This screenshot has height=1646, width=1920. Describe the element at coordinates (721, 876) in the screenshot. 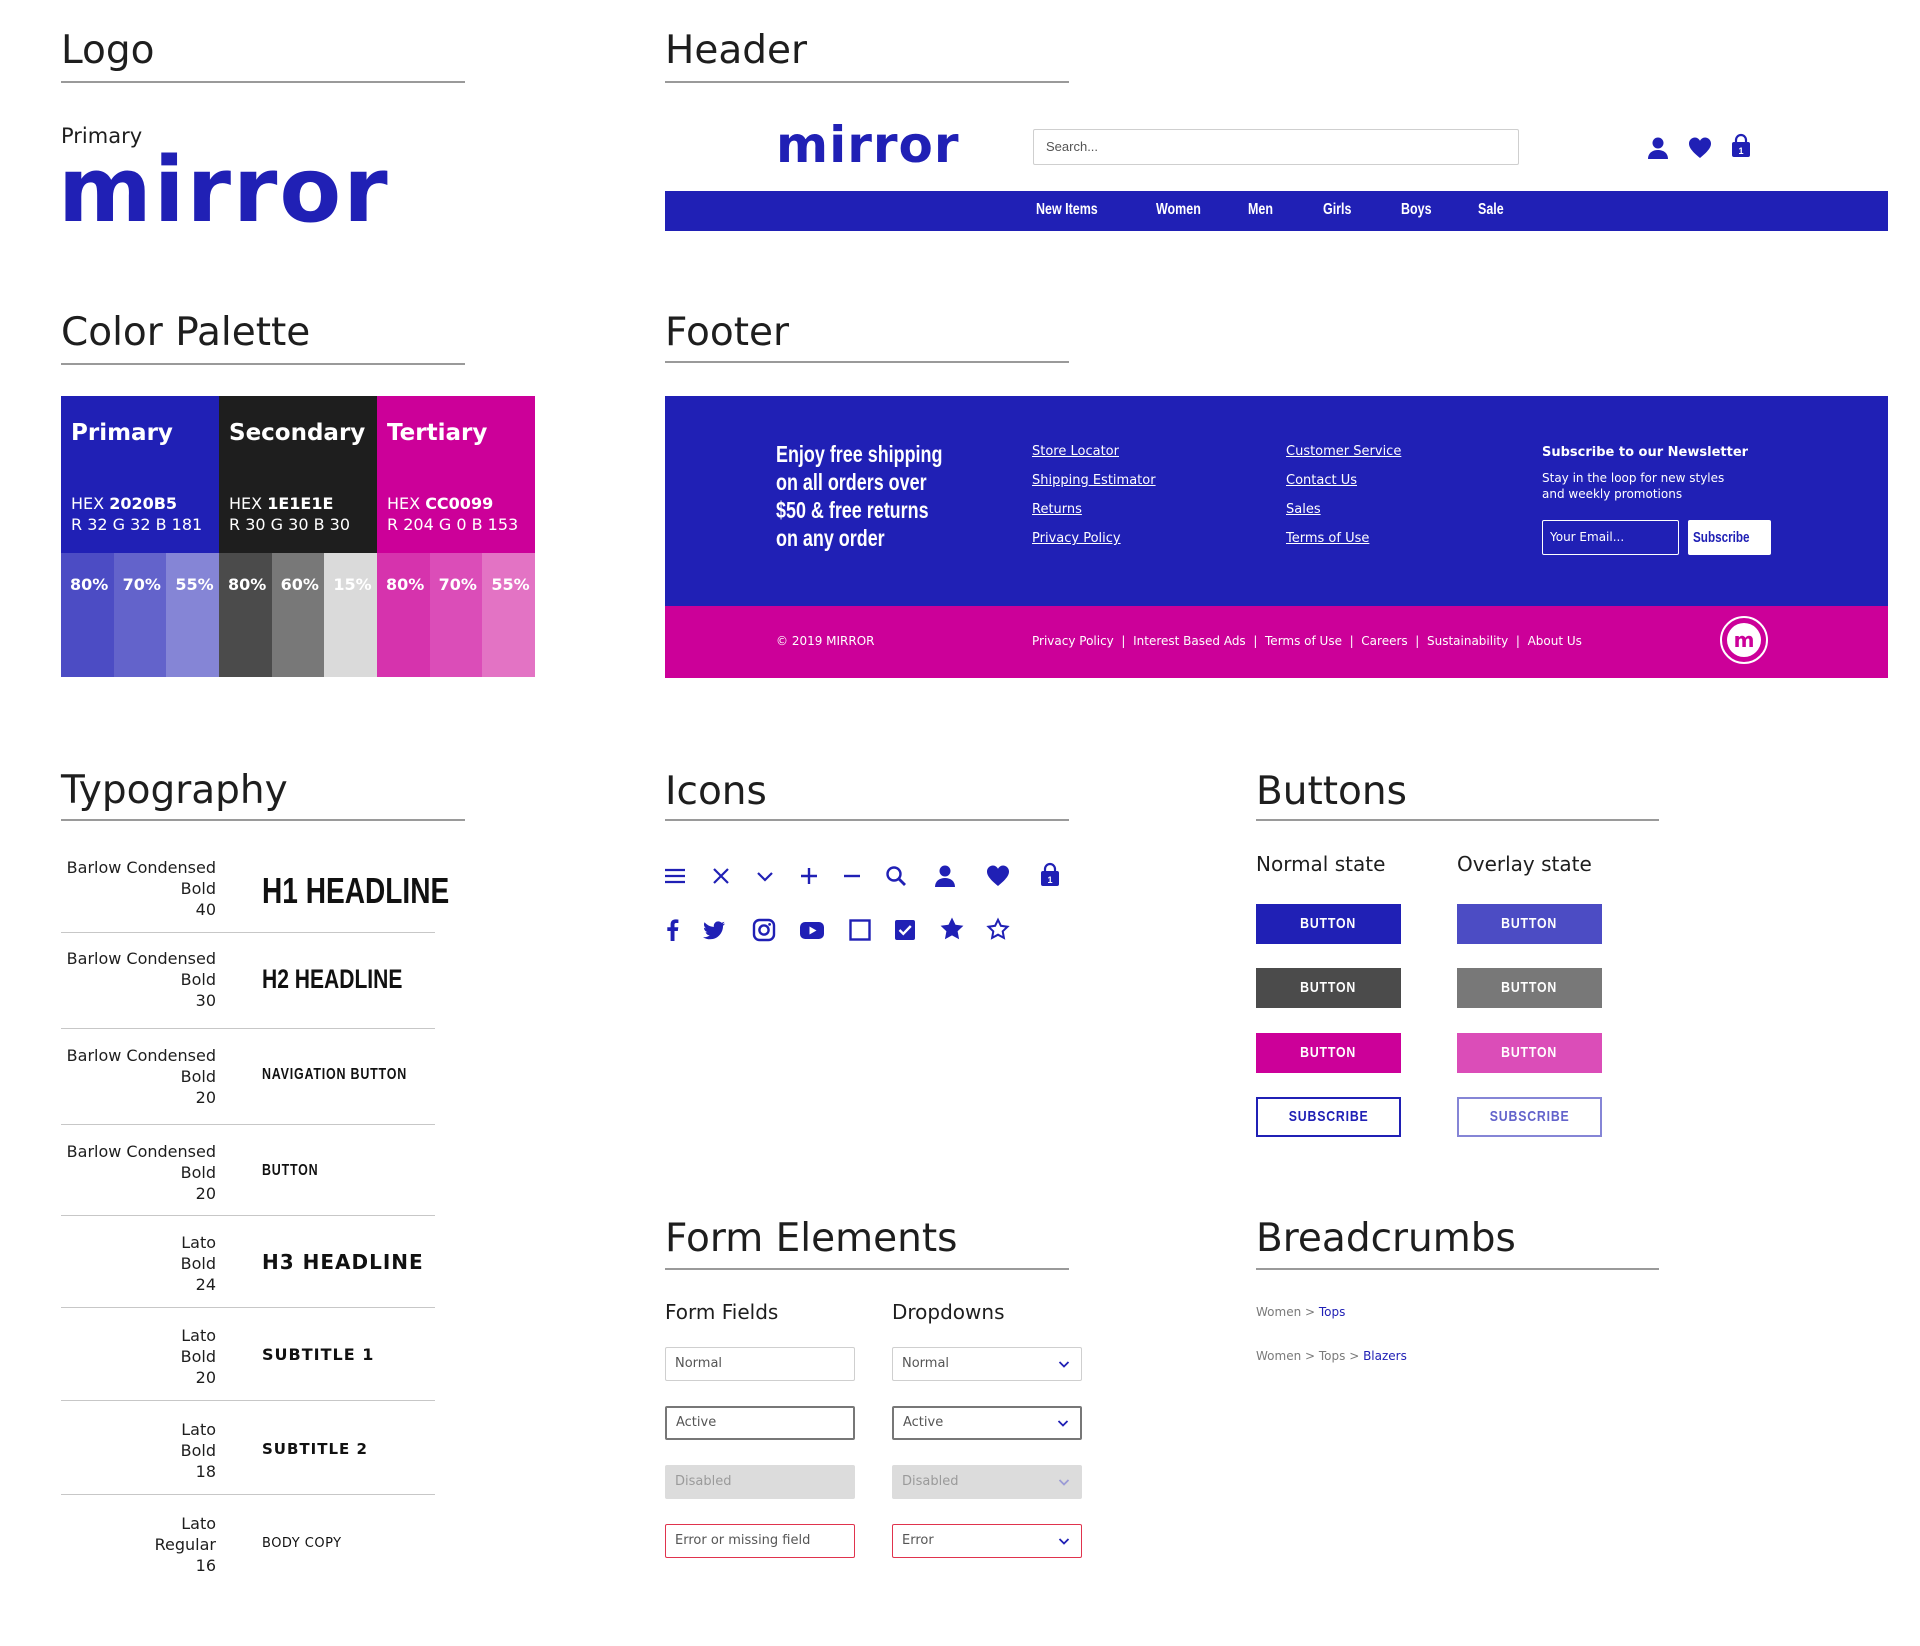

I see `close-icon` at that location.